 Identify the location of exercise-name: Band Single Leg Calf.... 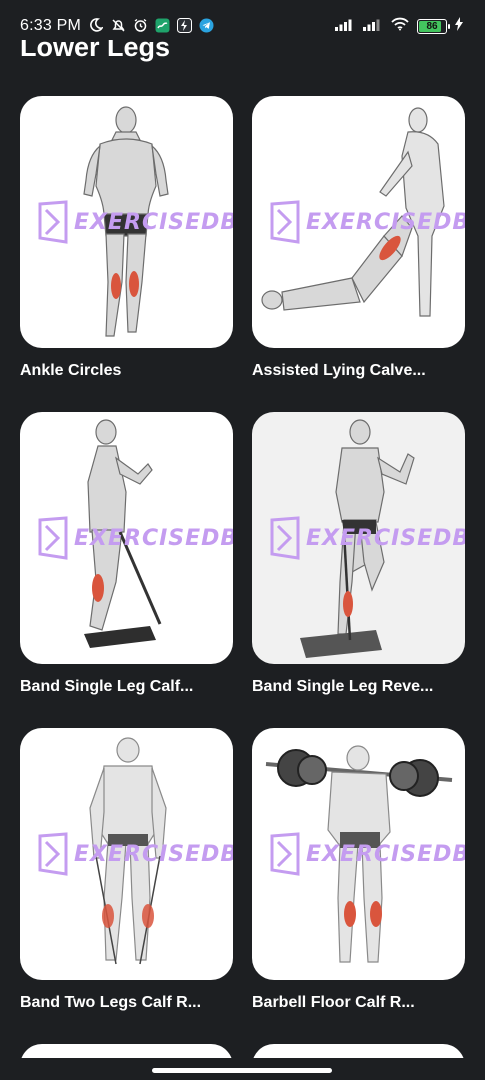
(126, 687).